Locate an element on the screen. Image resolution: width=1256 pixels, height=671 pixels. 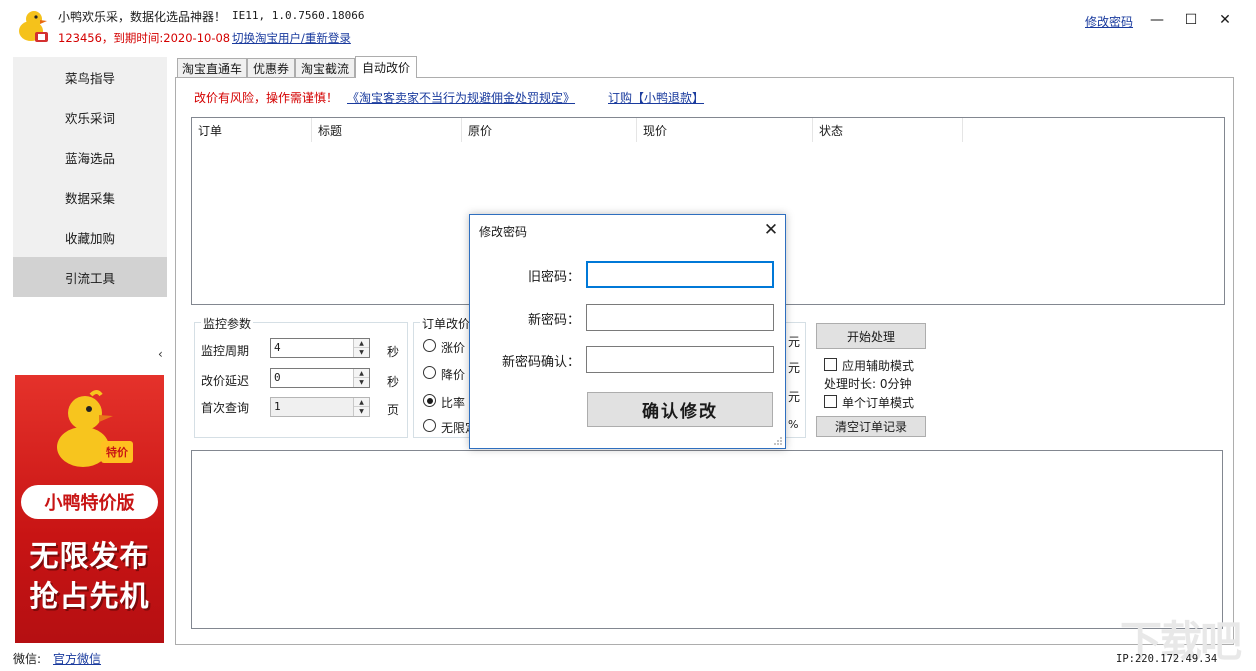
column-header-order: 订单 is located at coordinates (252, 130).